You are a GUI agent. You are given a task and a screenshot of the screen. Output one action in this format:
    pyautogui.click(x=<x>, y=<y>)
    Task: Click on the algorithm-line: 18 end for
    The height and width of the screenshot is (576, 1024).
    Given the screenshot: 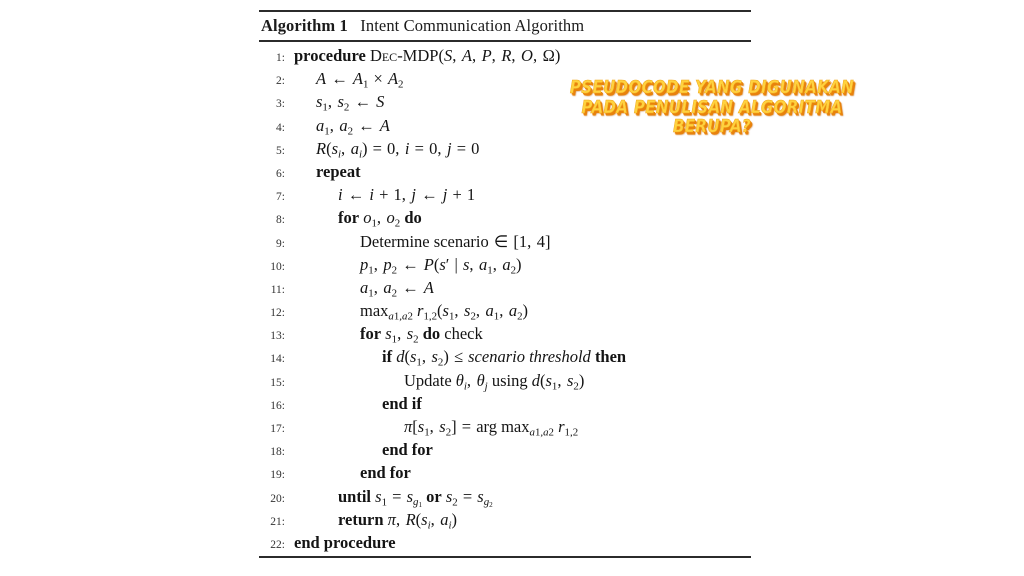 What is the action you would take?
    pyautogui.click(x=505, y=451)
    